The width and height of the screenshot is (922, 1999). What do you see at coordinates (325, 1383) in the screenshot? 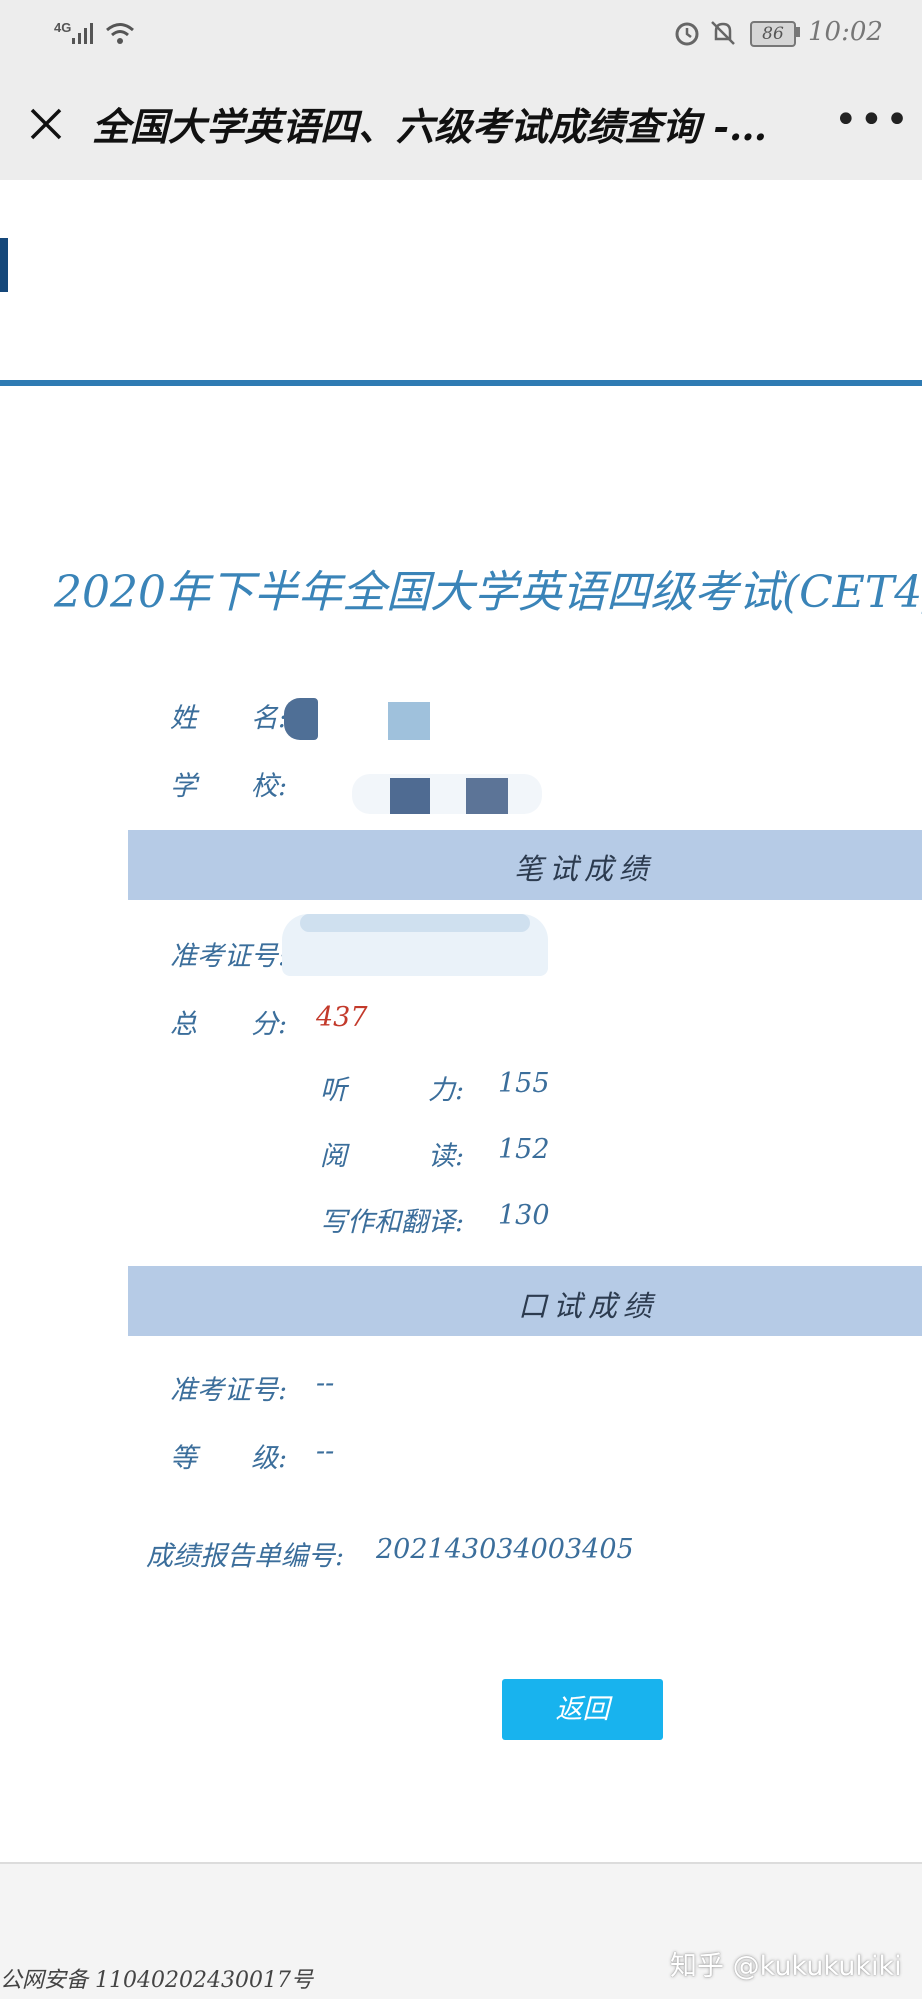
I see `oral-ticket-value: --` at bounding box center [325, 1383].